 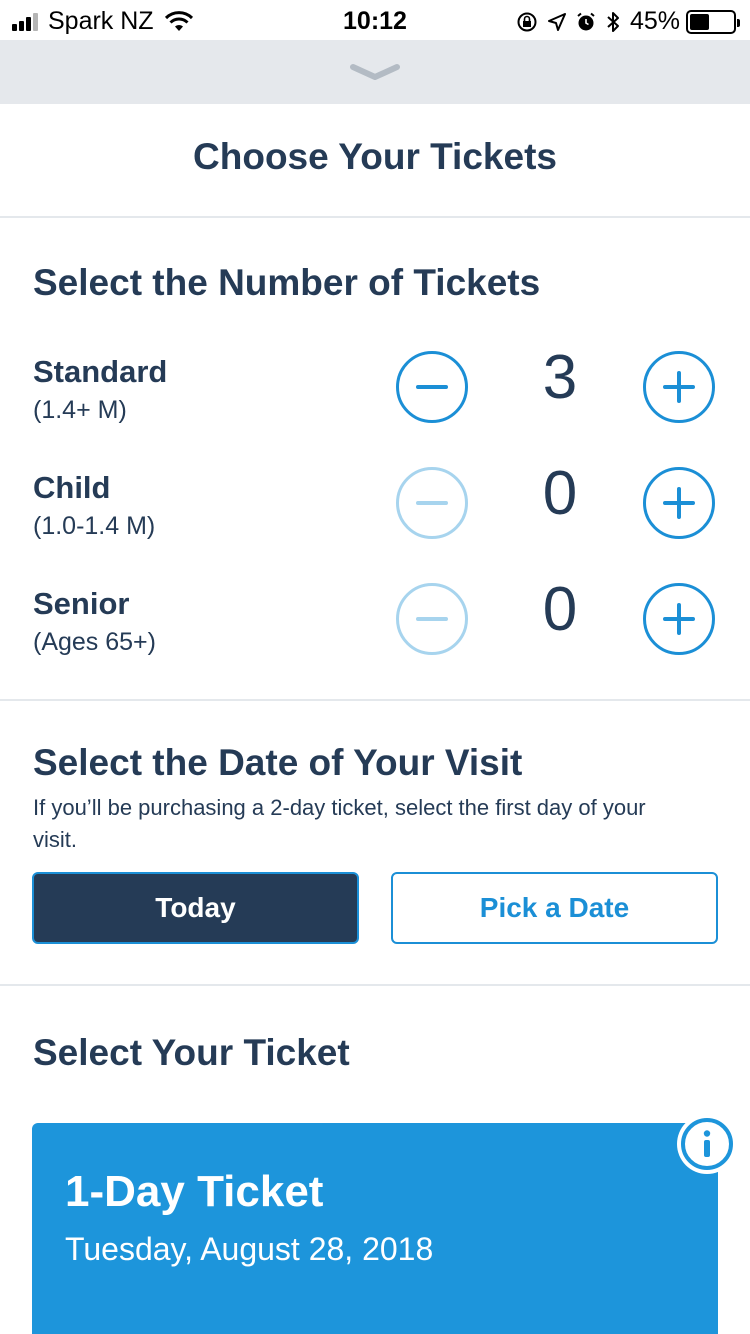 I want to click on ticket-card-date: Tuesday, August 28, 2018, so click(x=249, y=1249).